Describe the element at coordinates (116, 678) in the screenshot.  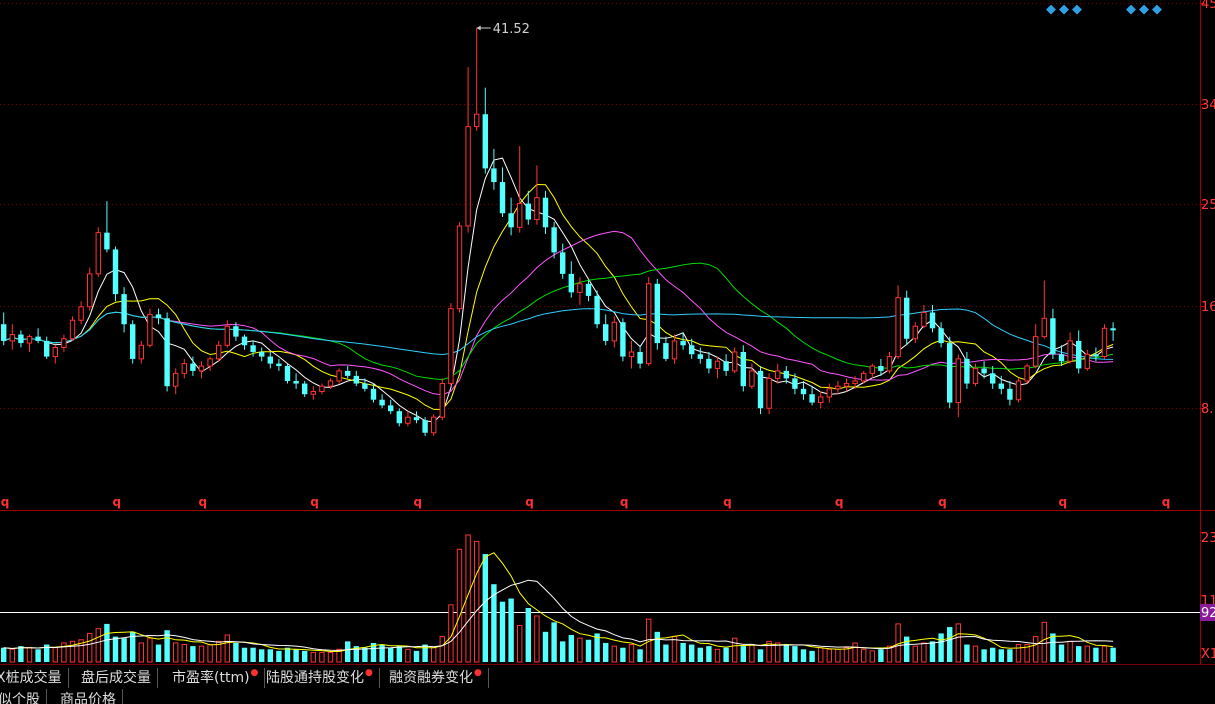
I see `tab-after-hours-volume: 盘后成交量` at that location.